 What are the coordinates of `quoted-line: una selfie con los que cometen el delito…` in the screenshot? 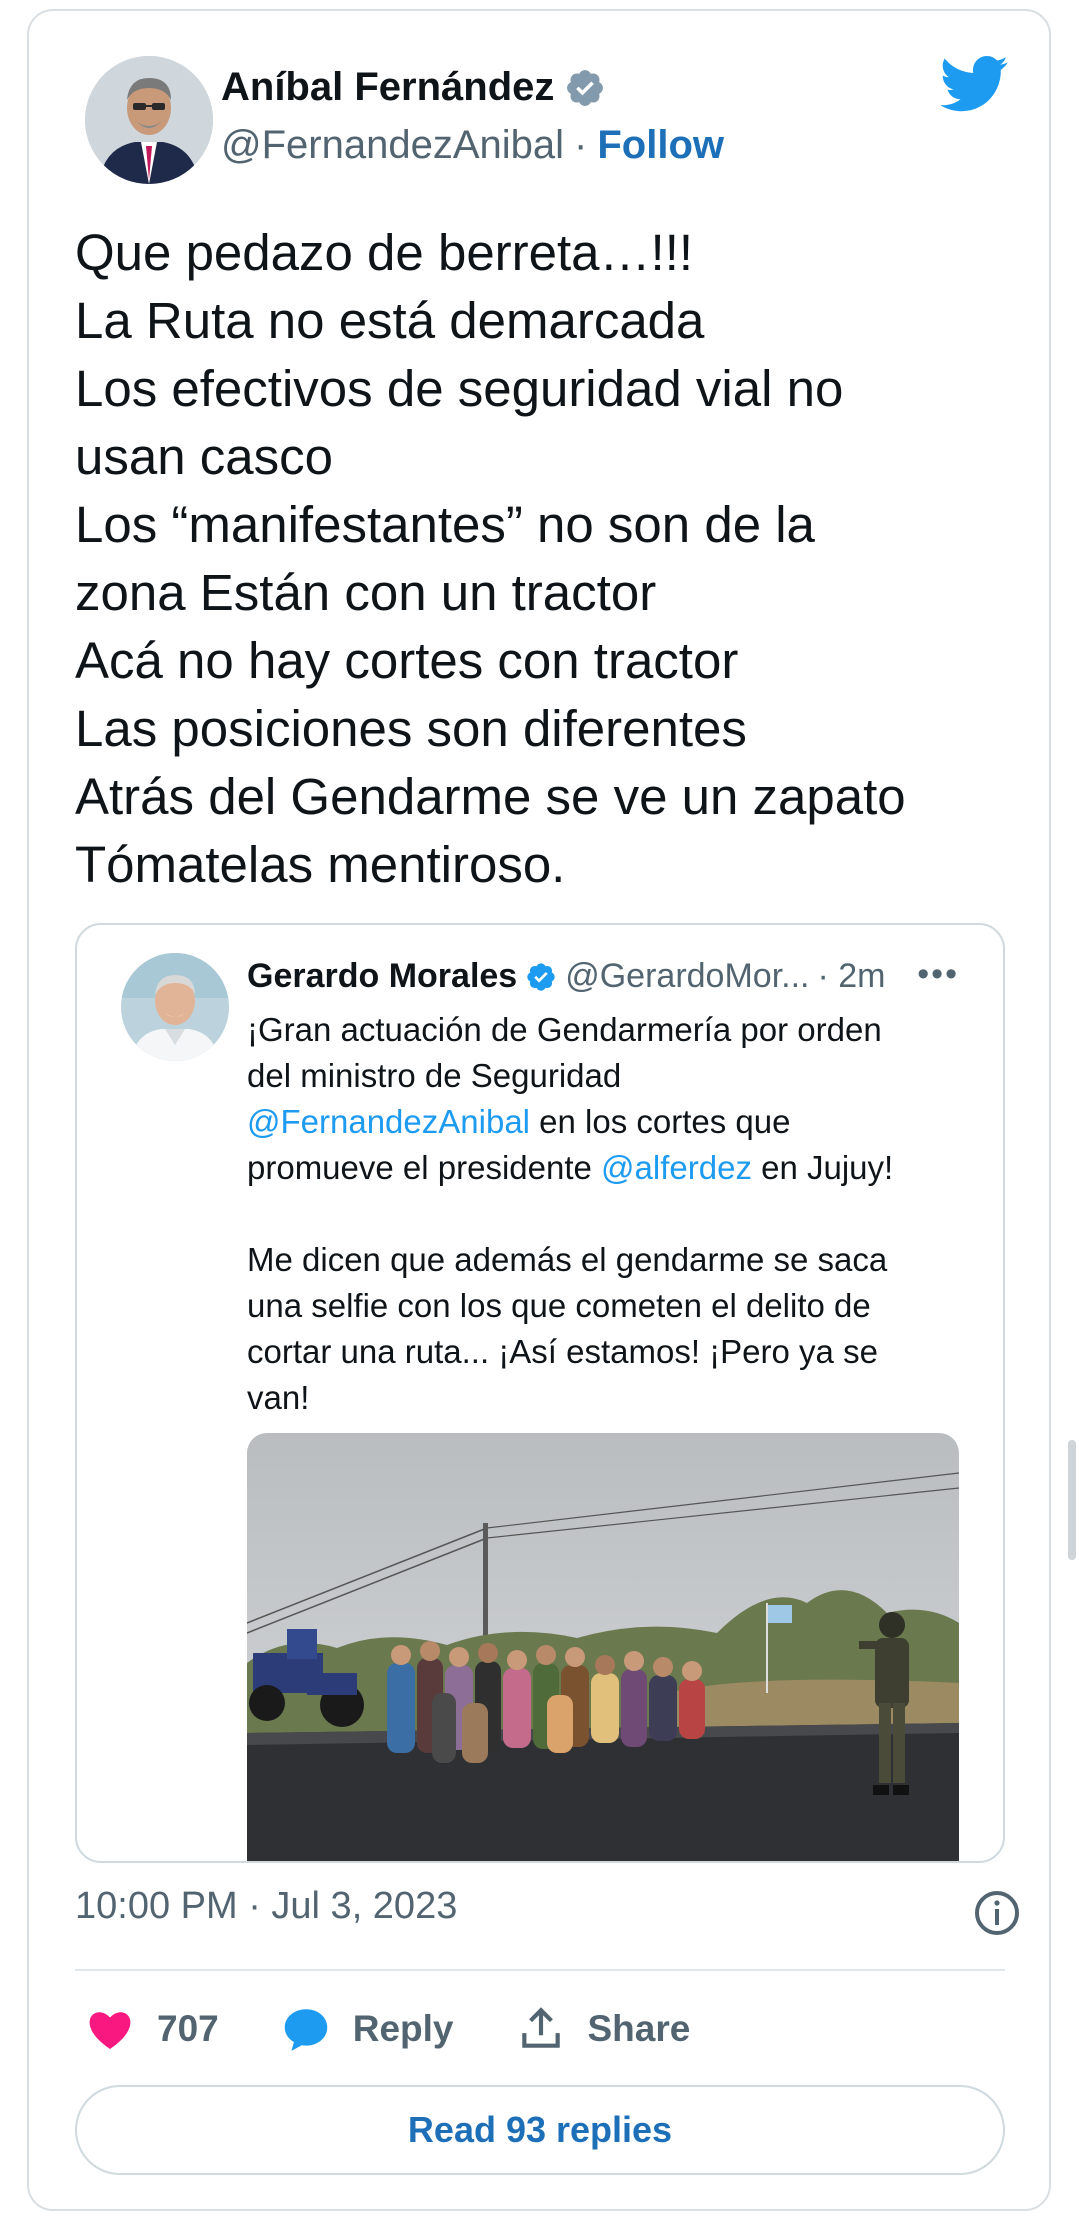 It's located at (559, 1305).